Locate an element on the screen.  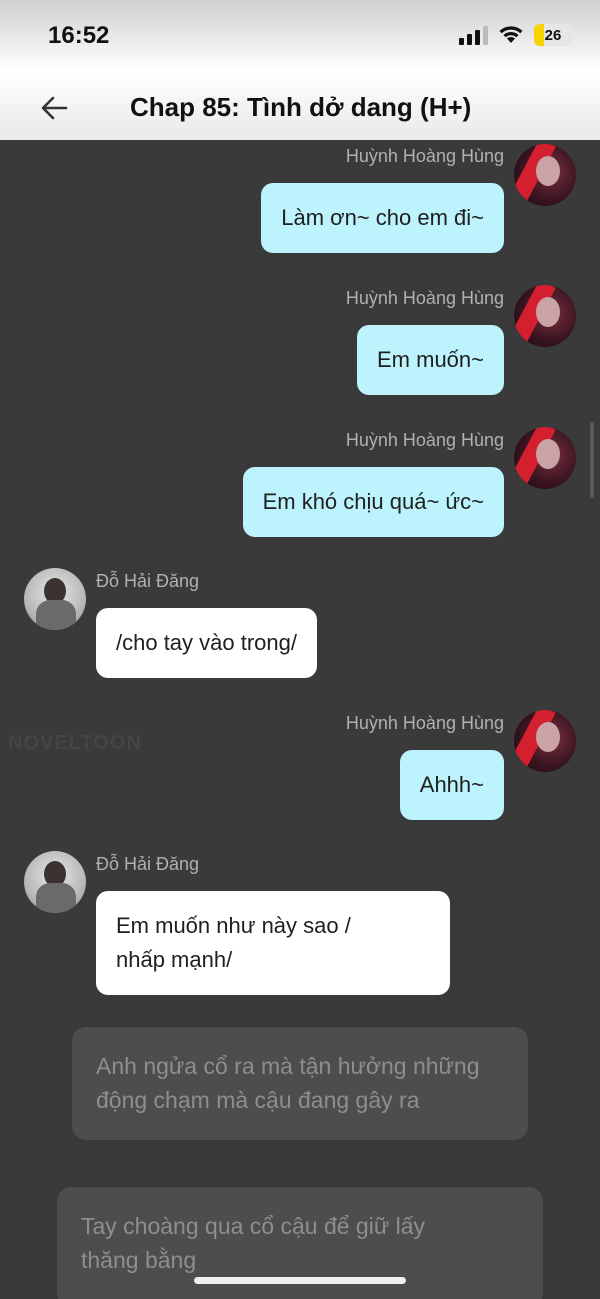
wifi-icon is located at coordinates (511, 34).